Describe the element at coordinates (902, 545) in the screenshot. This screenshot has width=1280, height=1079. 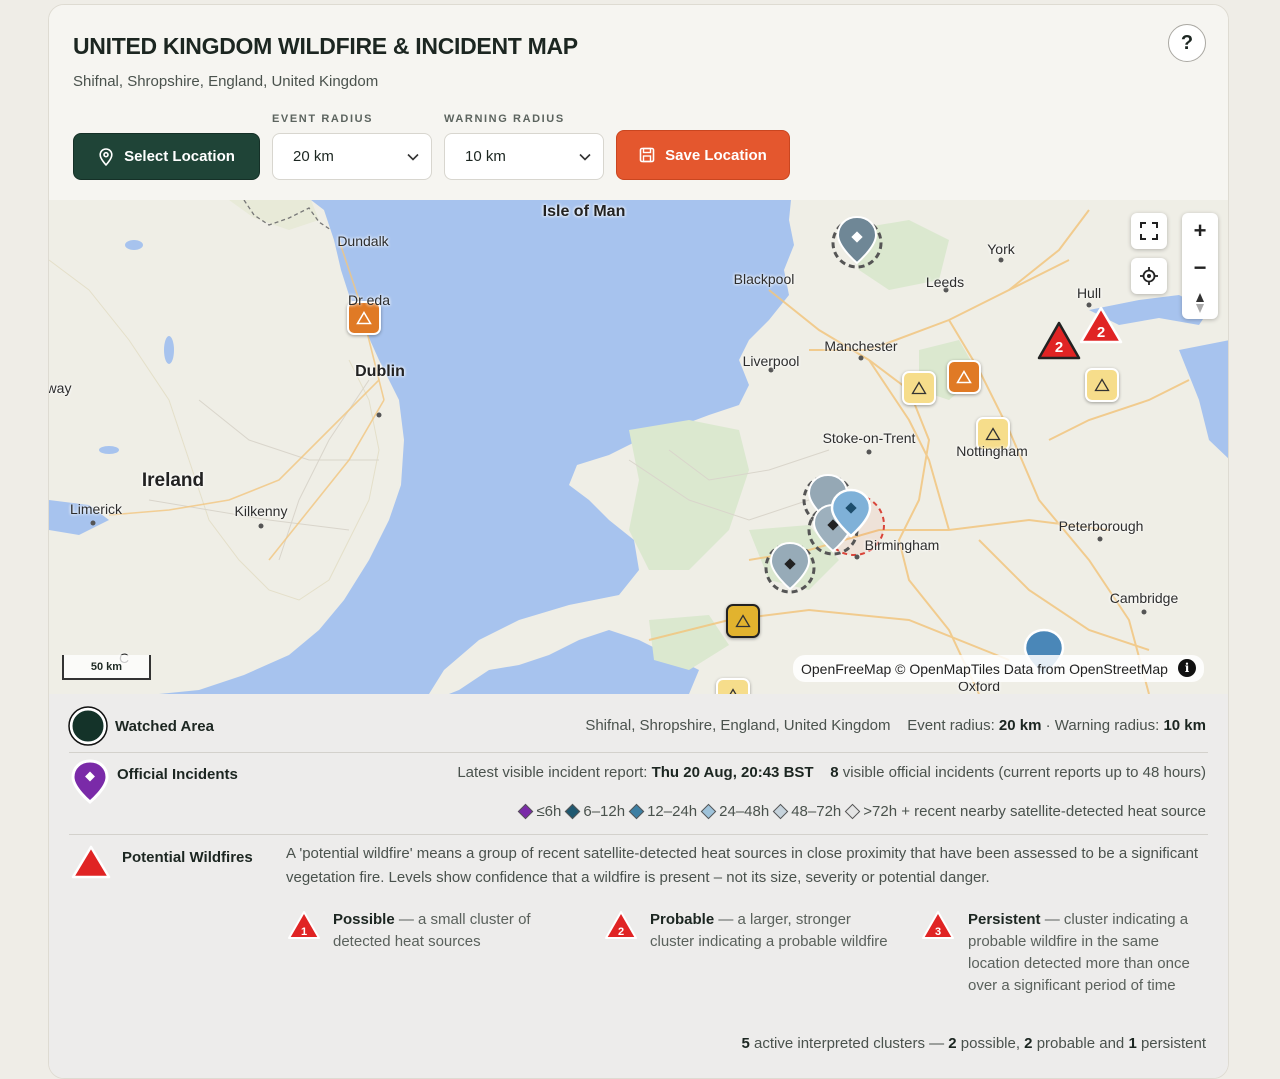
I see `place-label: Birmingham` at that location.